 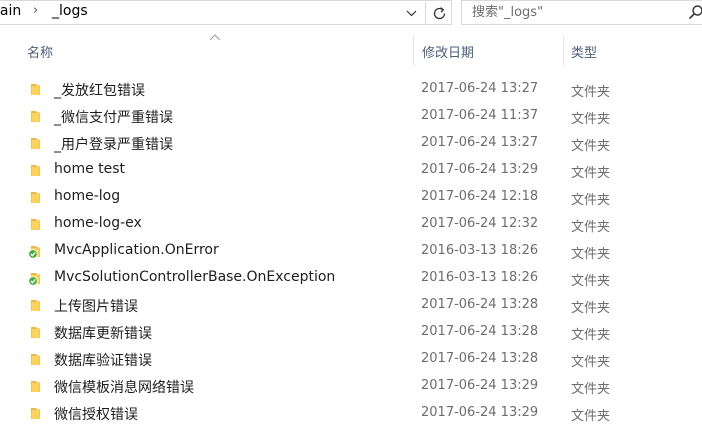 What do you see at coordinates (351, 305) in the screenshot?
I see `list-item: 上传图片错误 2017-06-24 13:28 文件夹` at bounding box center [351, 305].